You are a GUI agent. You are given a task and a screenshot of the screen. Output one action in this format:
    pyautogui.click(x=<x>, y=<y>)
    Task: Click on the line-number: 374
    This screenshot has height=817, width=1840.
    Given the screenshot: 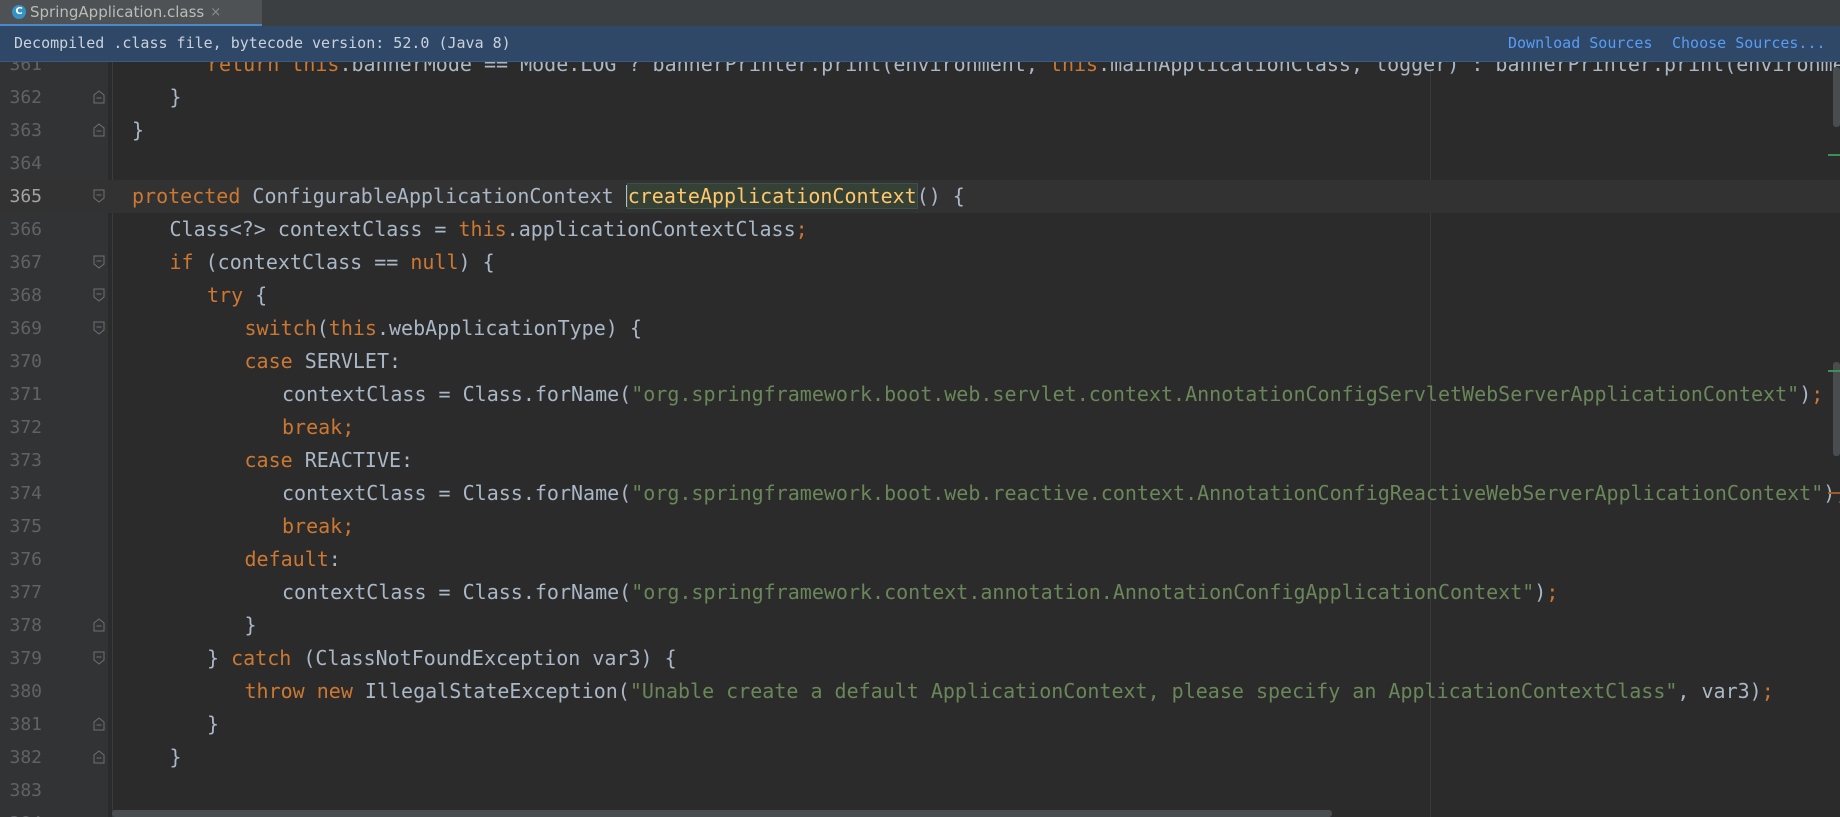 What is the action you would take?
    pyautogui.click(x=25, y=493)
    